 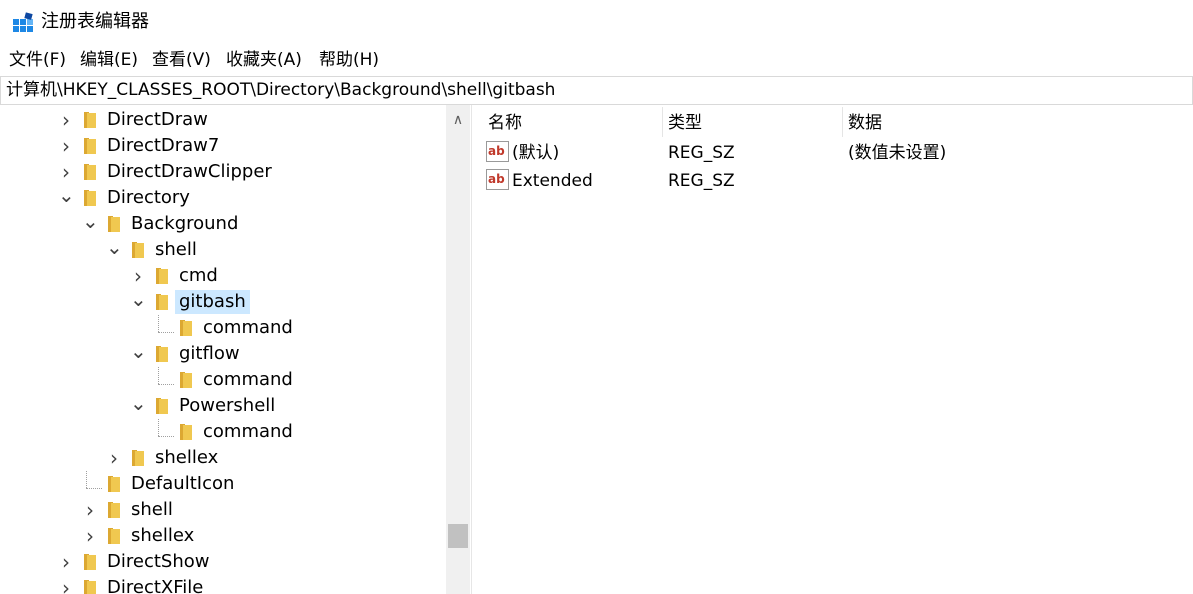 What do you see at coordinates (685, 123) in the screenshot?
I see `column-header-type: 类型` at bounding box center [685, 123].